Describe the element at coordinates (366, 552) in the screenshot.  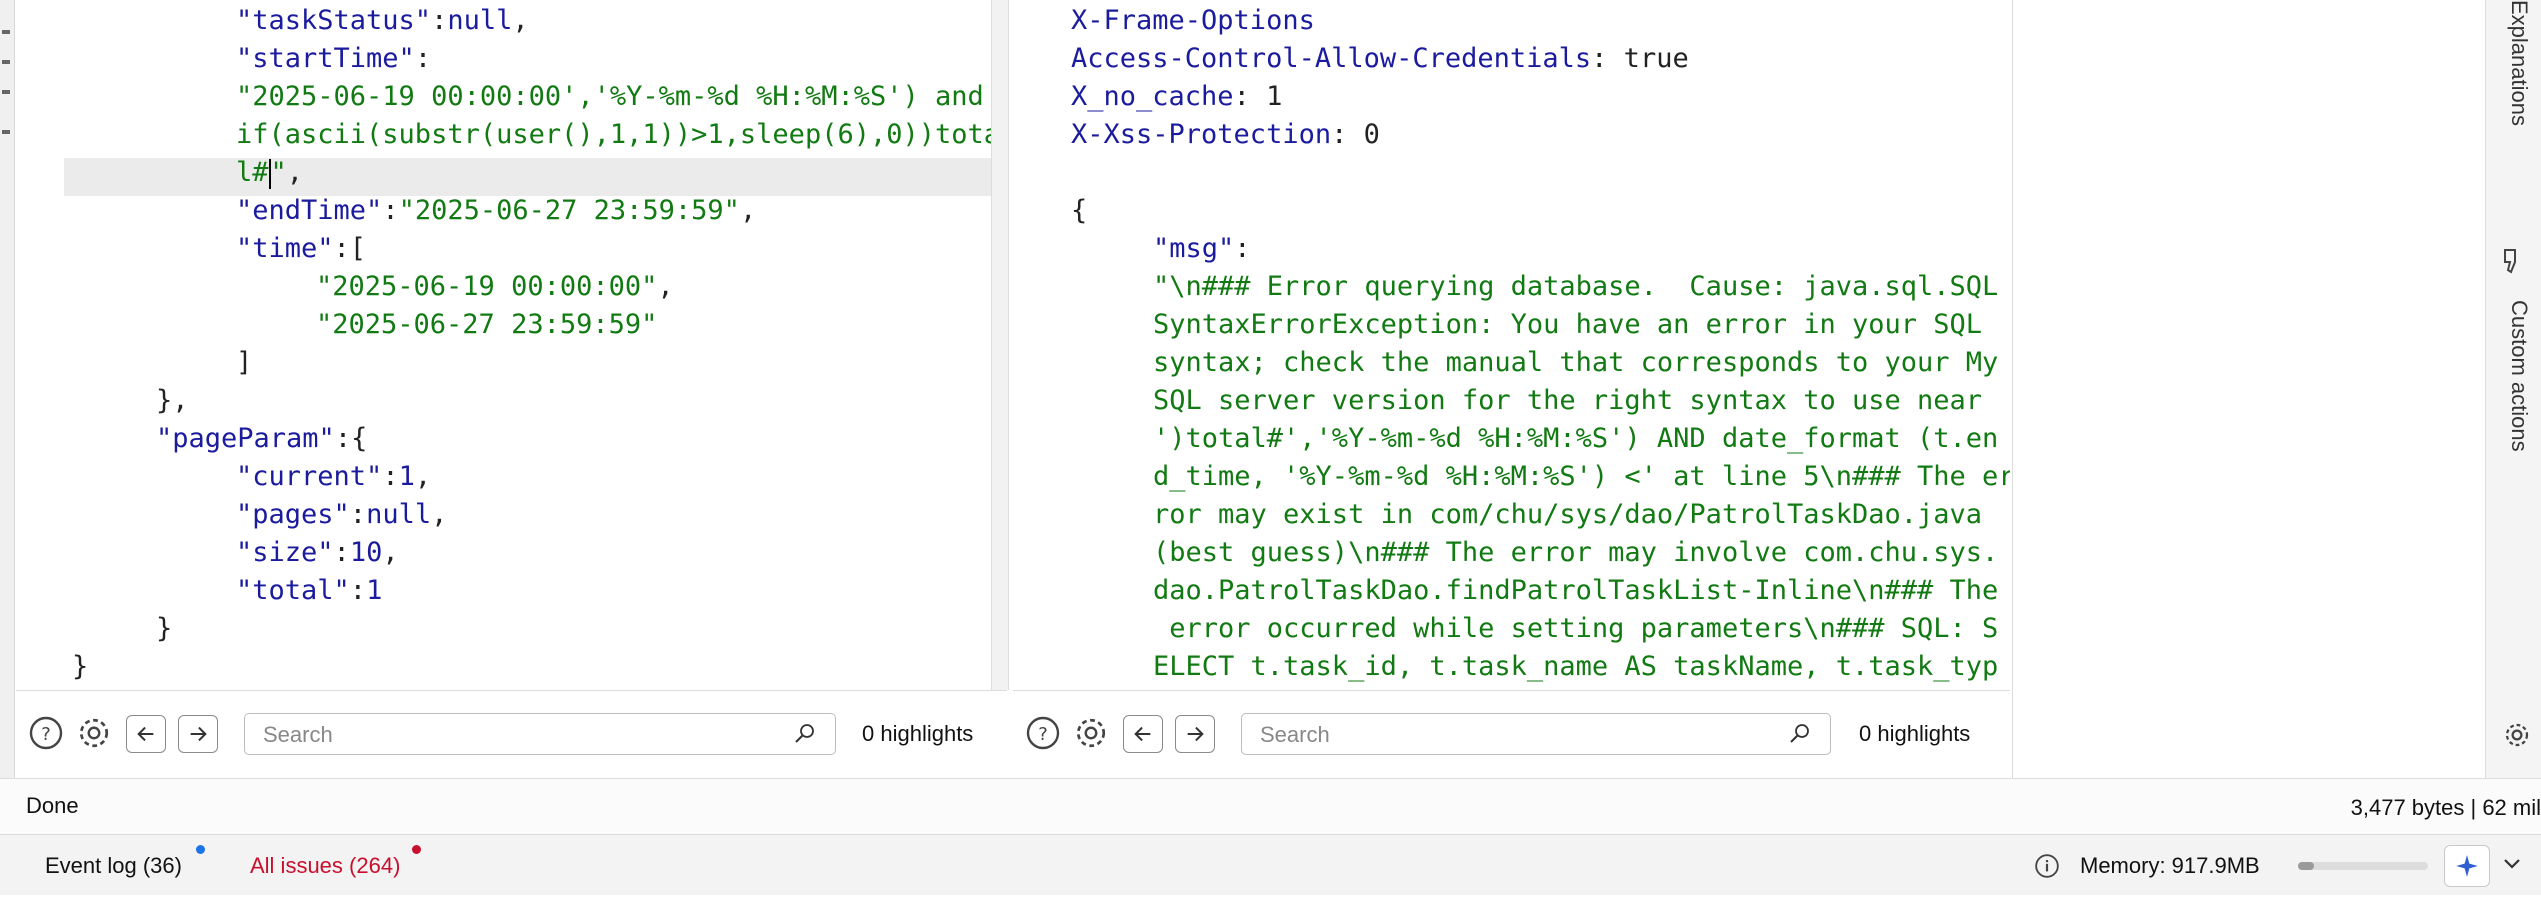
I see `request-token: 10` at that location.